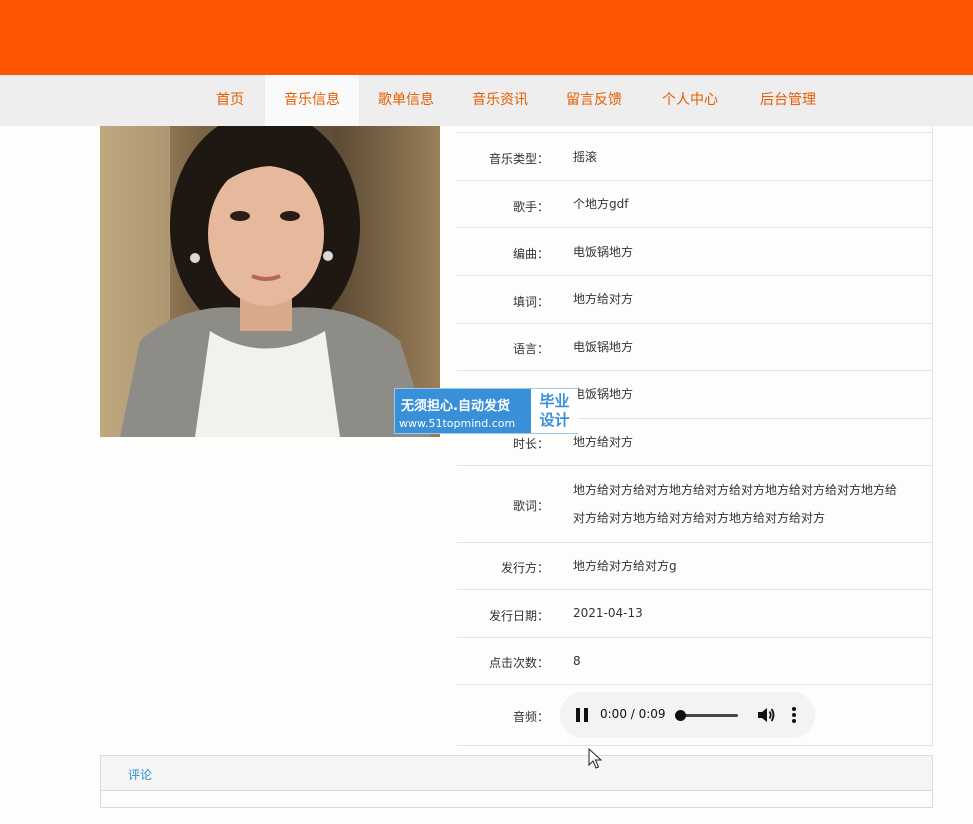  What do you see at coordinates (601, 204) in the screenshot?
I see `row-value: 个地方gdf` at bounding box center [601, 204].